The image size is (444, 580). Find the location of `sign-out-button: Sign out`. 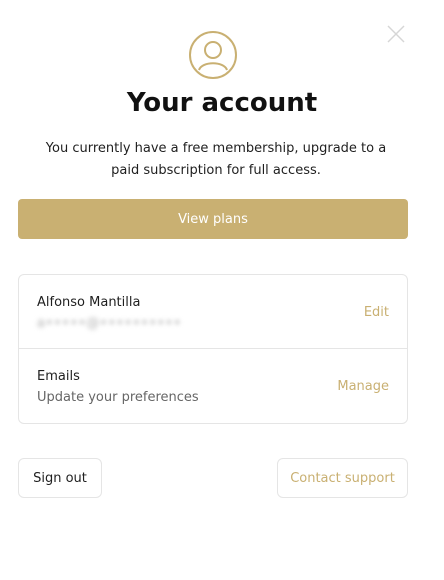

sign-out-button: Sign out is located at coordinates (60, 478).